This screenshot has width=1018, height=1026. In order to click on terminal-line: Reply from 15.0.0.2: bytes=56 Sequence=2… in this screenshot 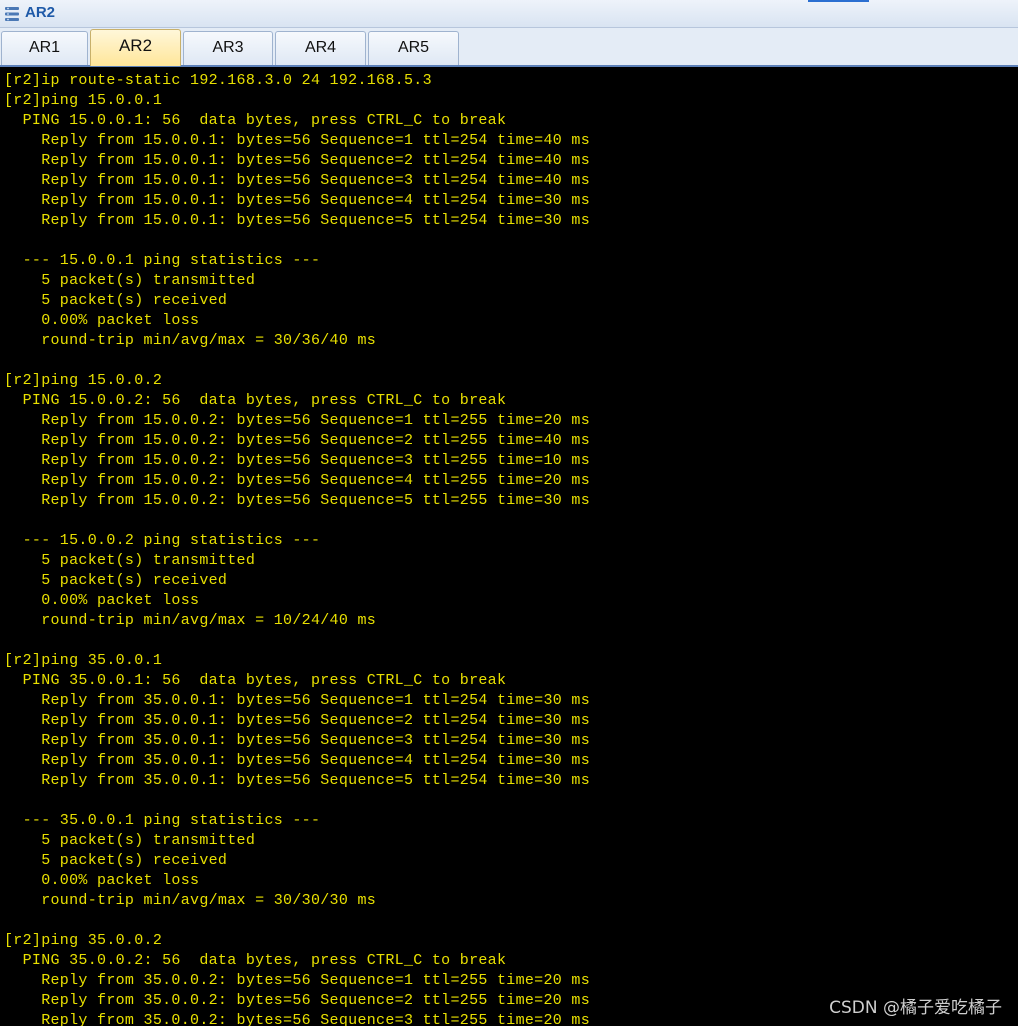, I will do `click(297, 440)`.